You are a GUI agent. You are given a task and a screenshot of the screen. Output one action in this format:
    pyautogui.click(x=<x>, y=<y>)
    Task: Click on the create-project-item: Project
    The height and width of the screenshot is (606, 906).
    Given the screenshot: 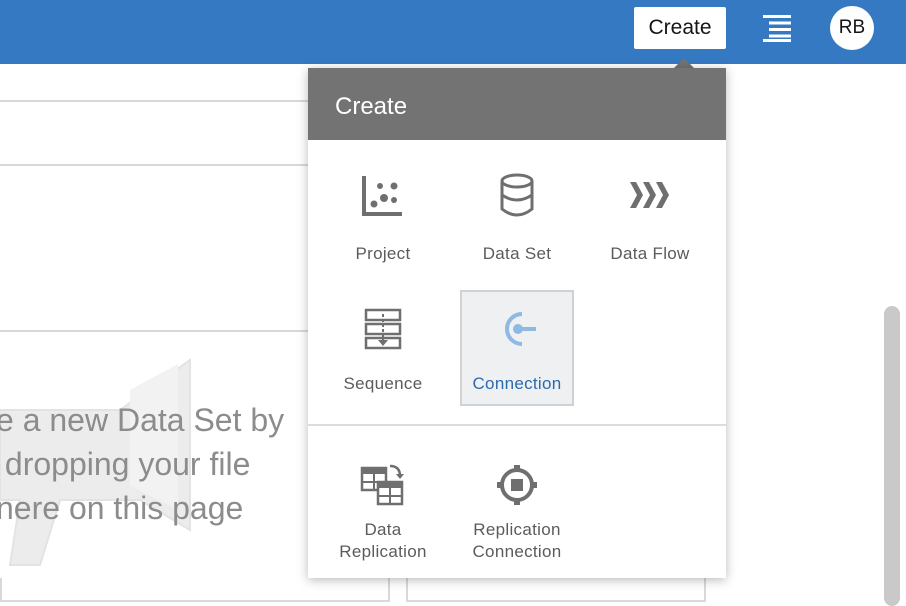 What is the action you would take?
    pyautogui.click(x=383, y=218)
    